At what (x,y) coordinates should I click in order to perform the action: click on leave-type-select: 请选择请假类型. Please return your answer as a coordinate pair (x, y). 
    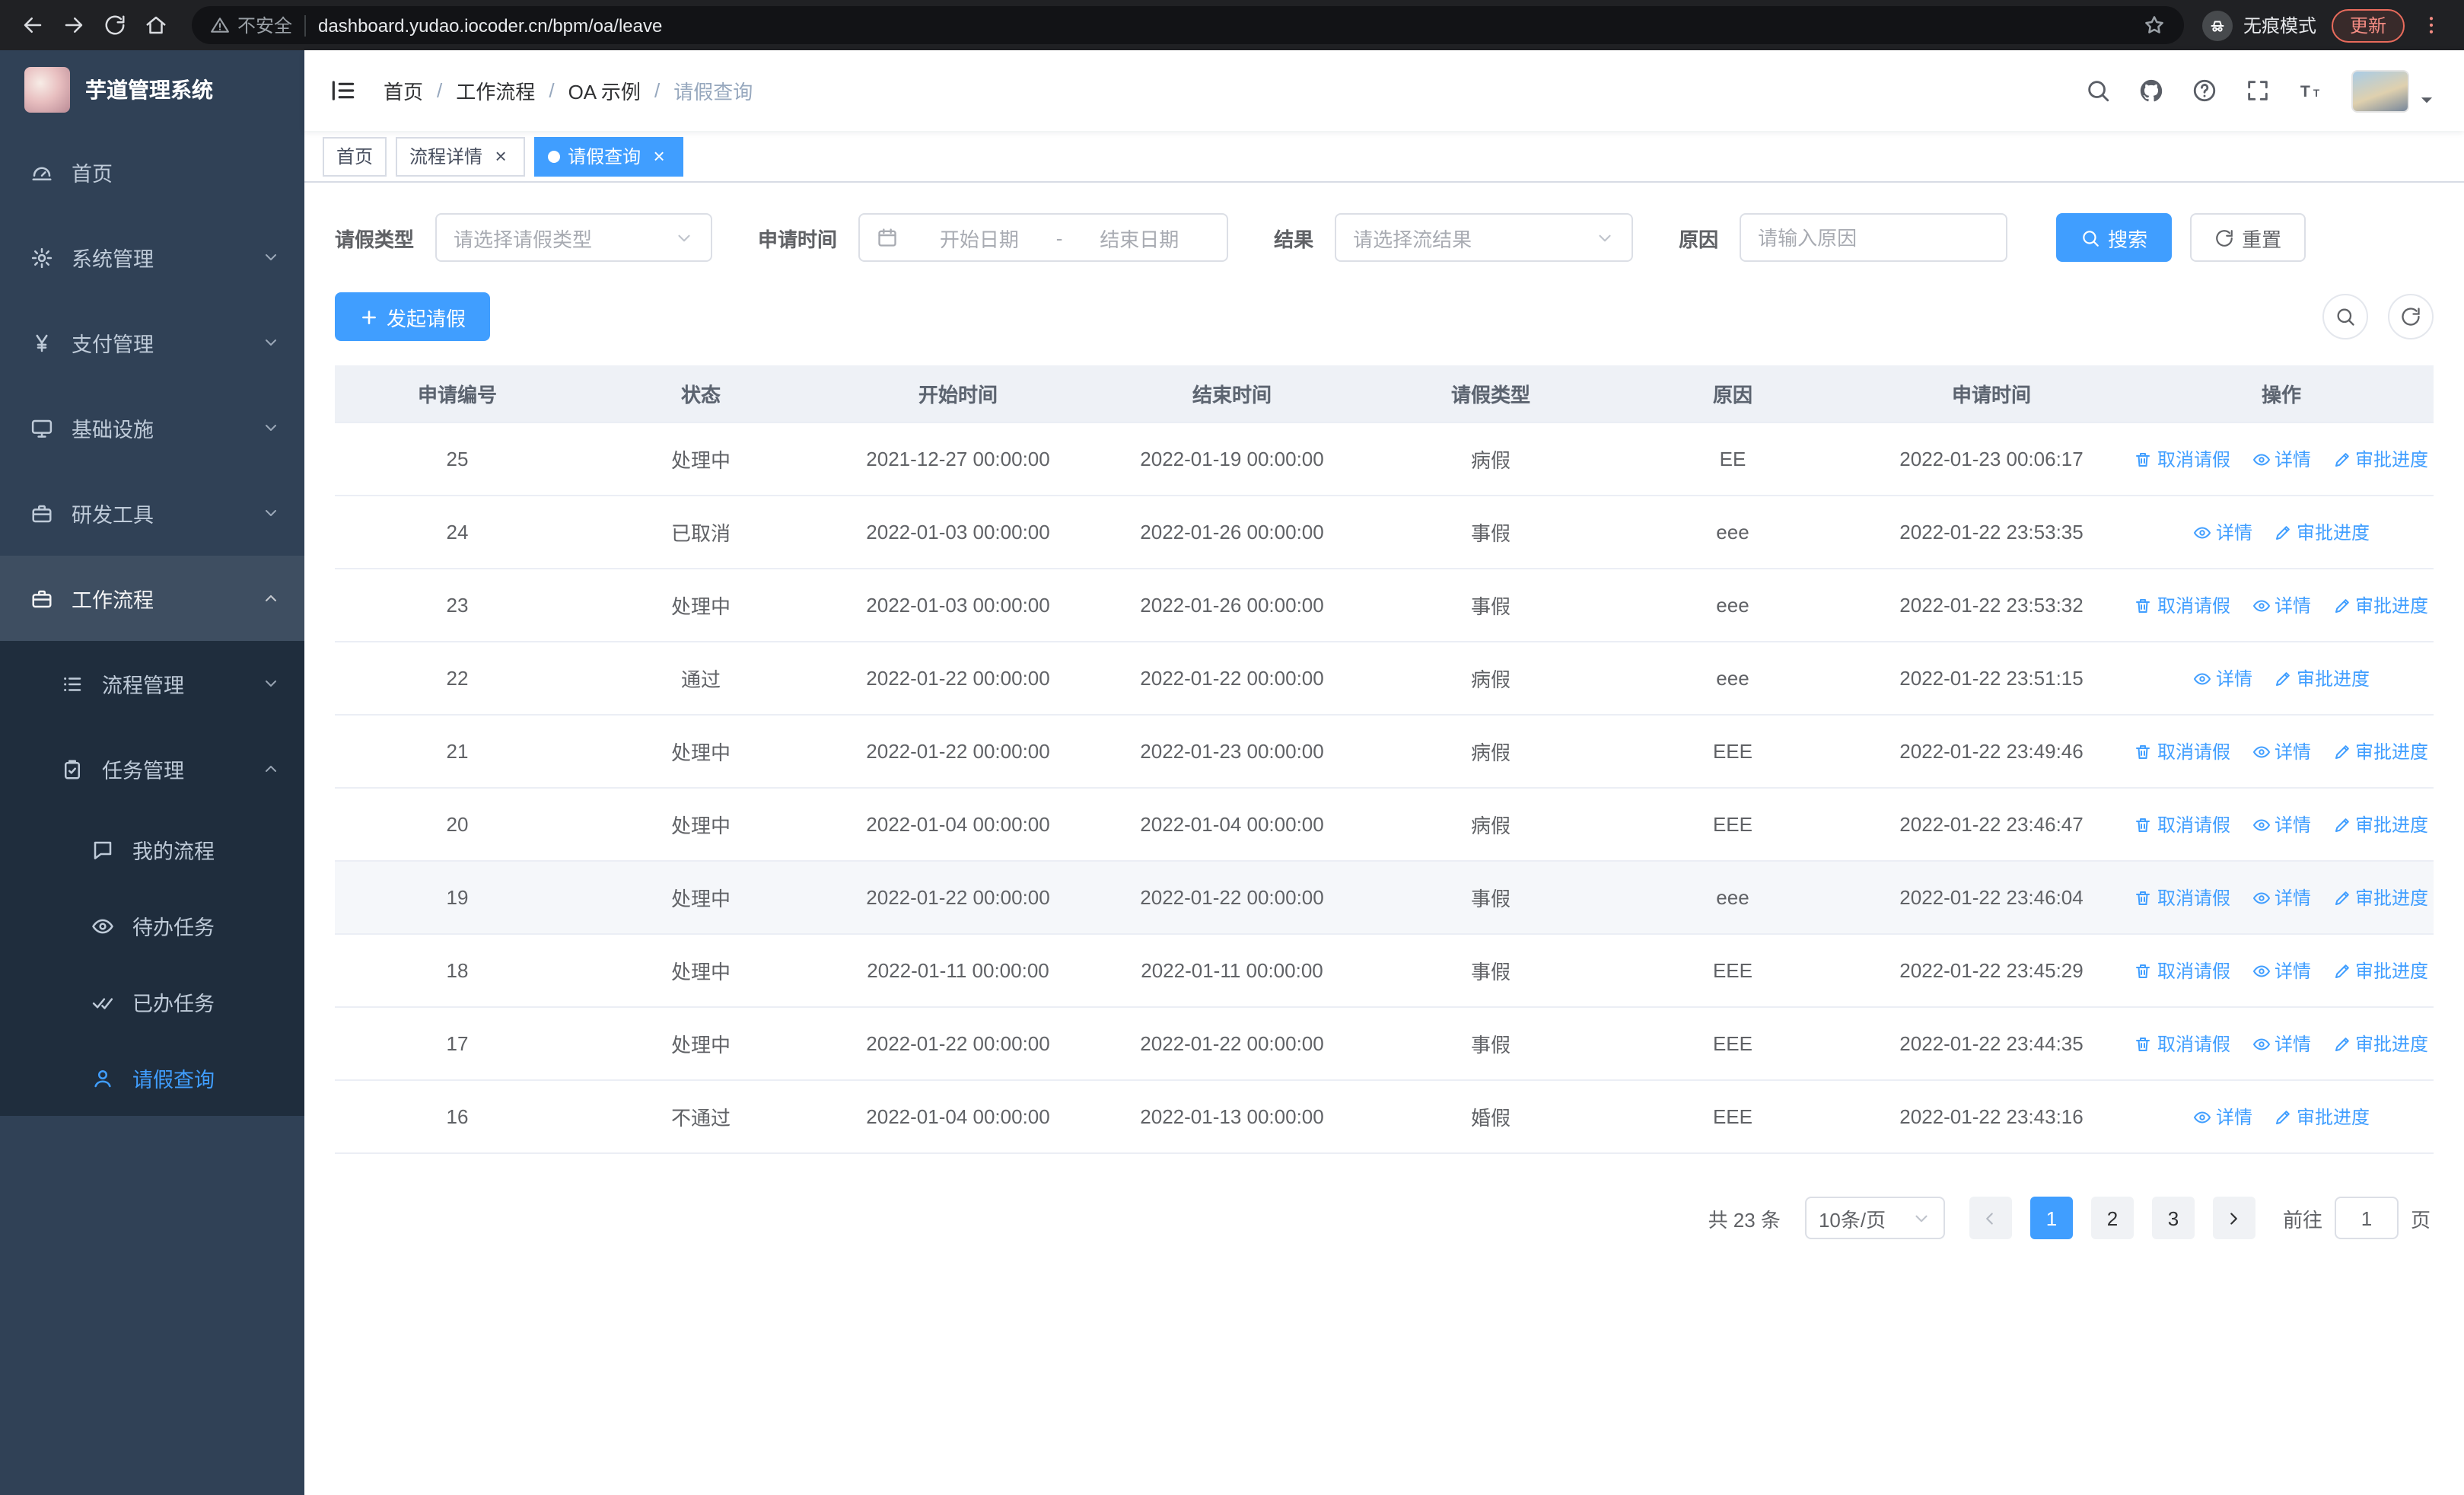
    Looking at the image, I should click on (574, 237).